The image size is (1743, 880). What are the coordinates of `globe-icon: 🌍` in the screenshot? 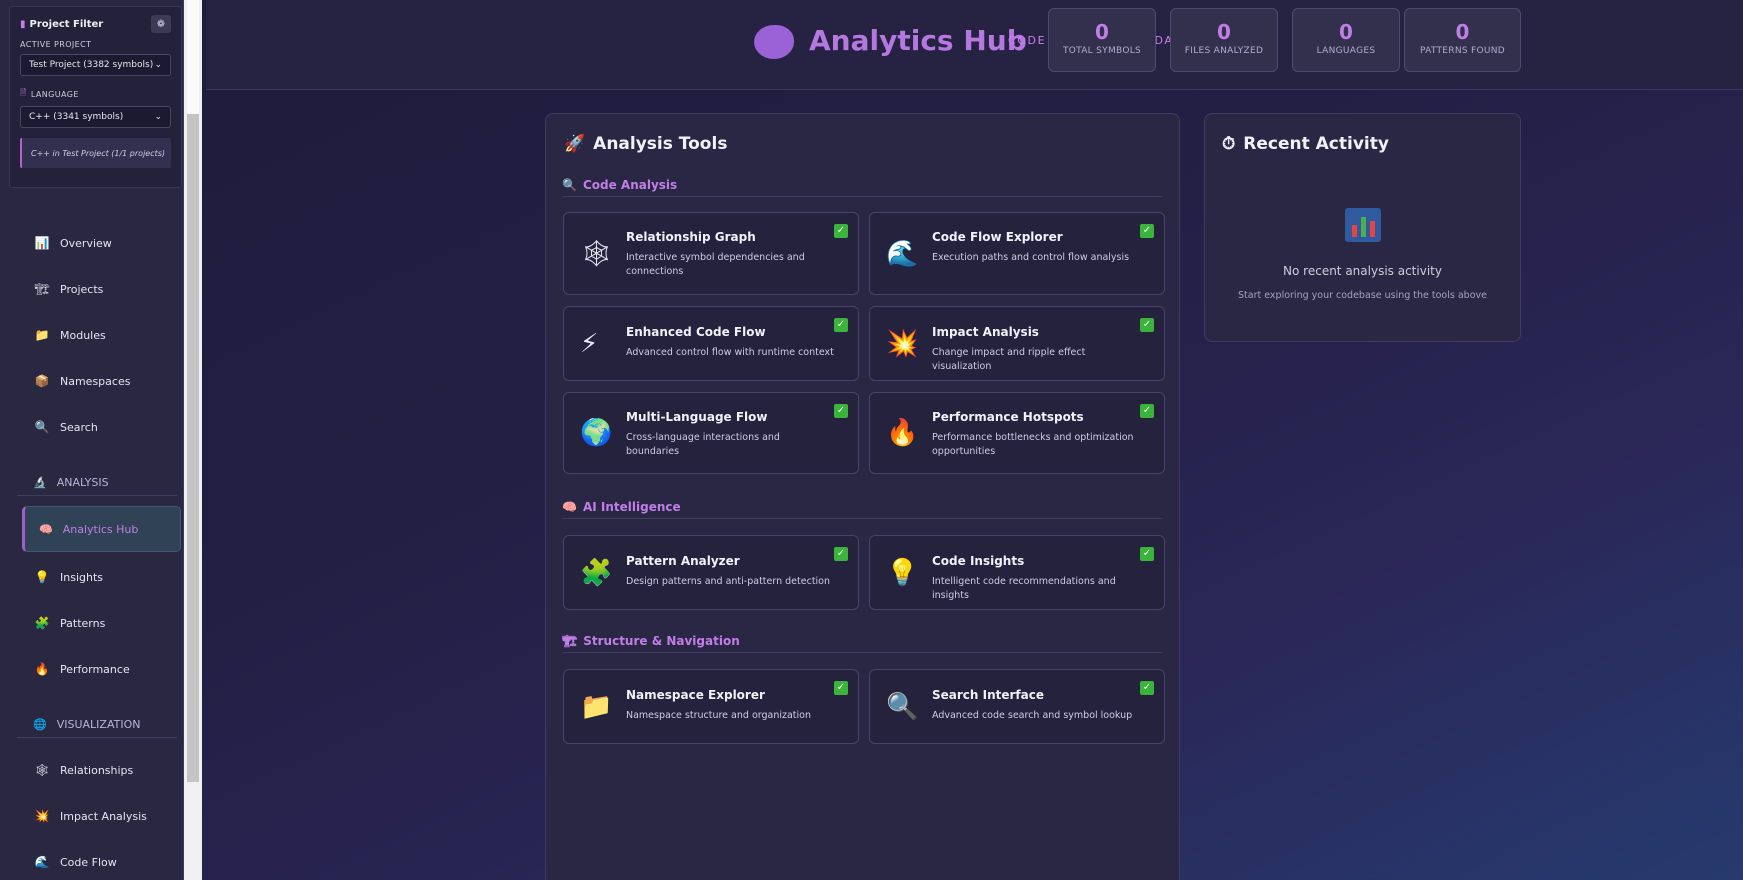 It's located at (596, 433).